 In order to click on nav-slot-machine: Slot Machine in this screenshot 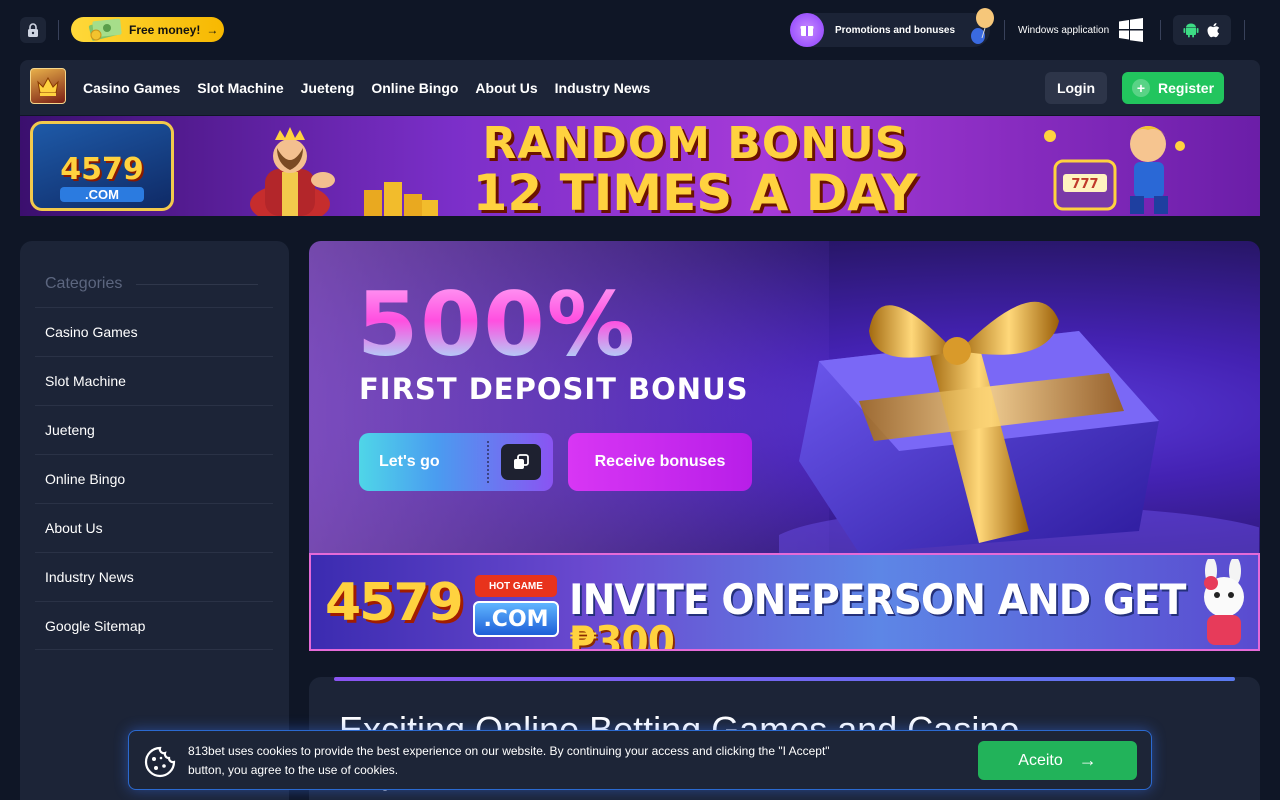, I will do `click(240, 88)`.